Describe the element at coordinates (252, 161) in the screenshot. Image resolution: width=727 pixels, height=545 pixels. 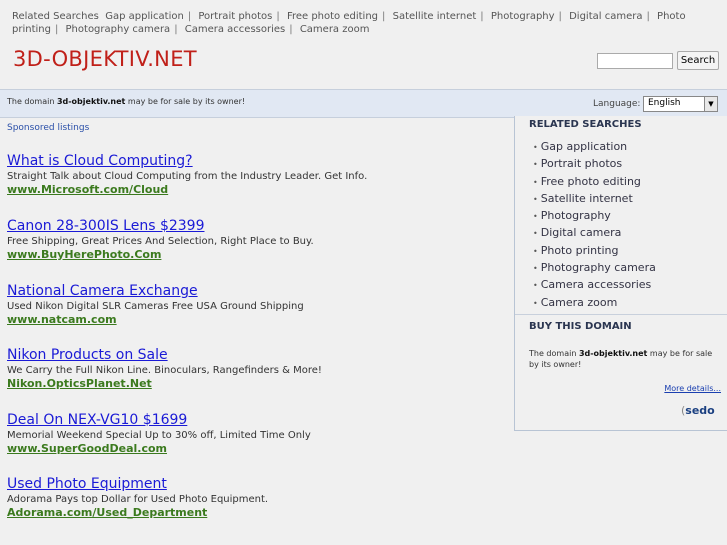
I see `ad-title-link: What is Cloud Computing?` at that location.